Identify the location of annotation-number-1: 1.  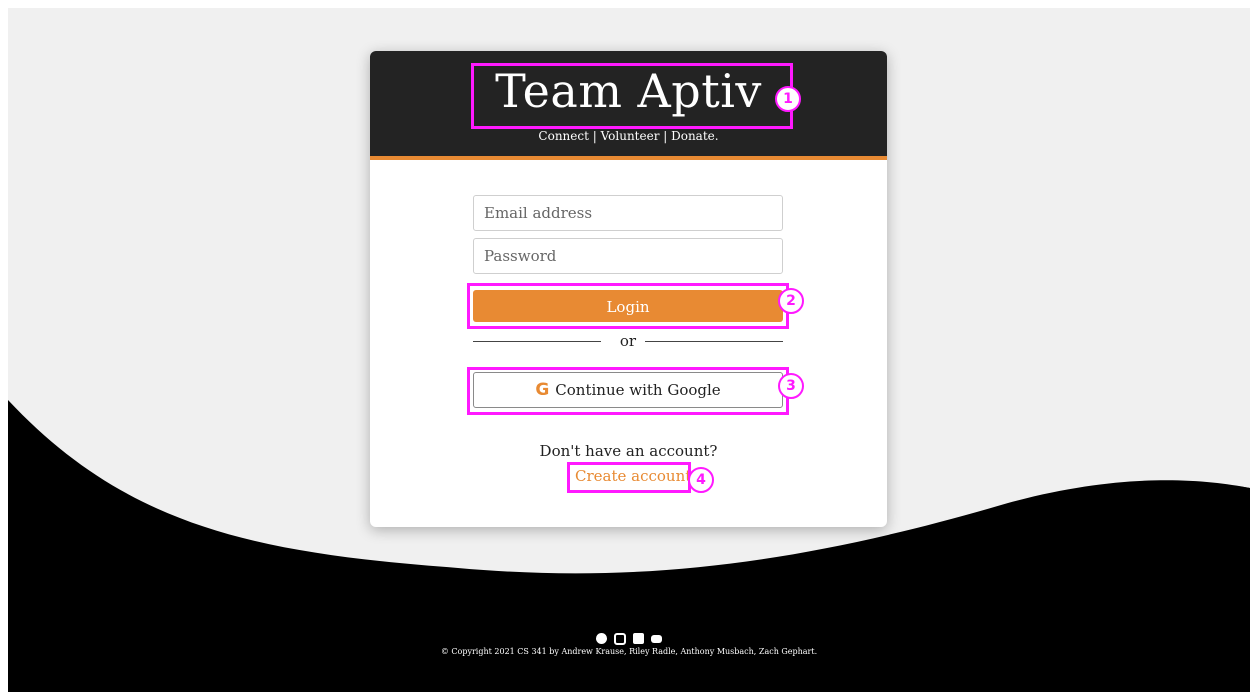
(788, 99).